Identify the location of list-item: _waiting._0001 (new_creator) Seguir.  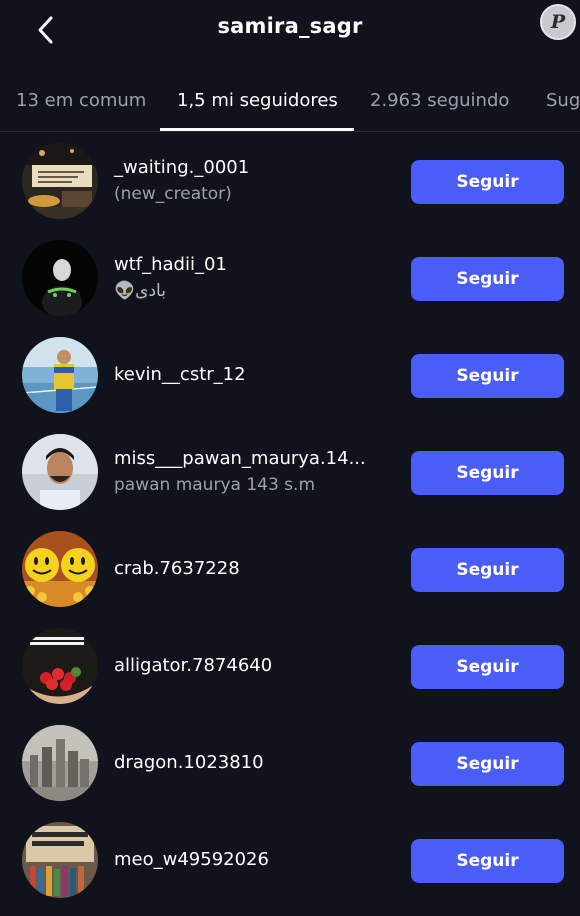
(290, 181).